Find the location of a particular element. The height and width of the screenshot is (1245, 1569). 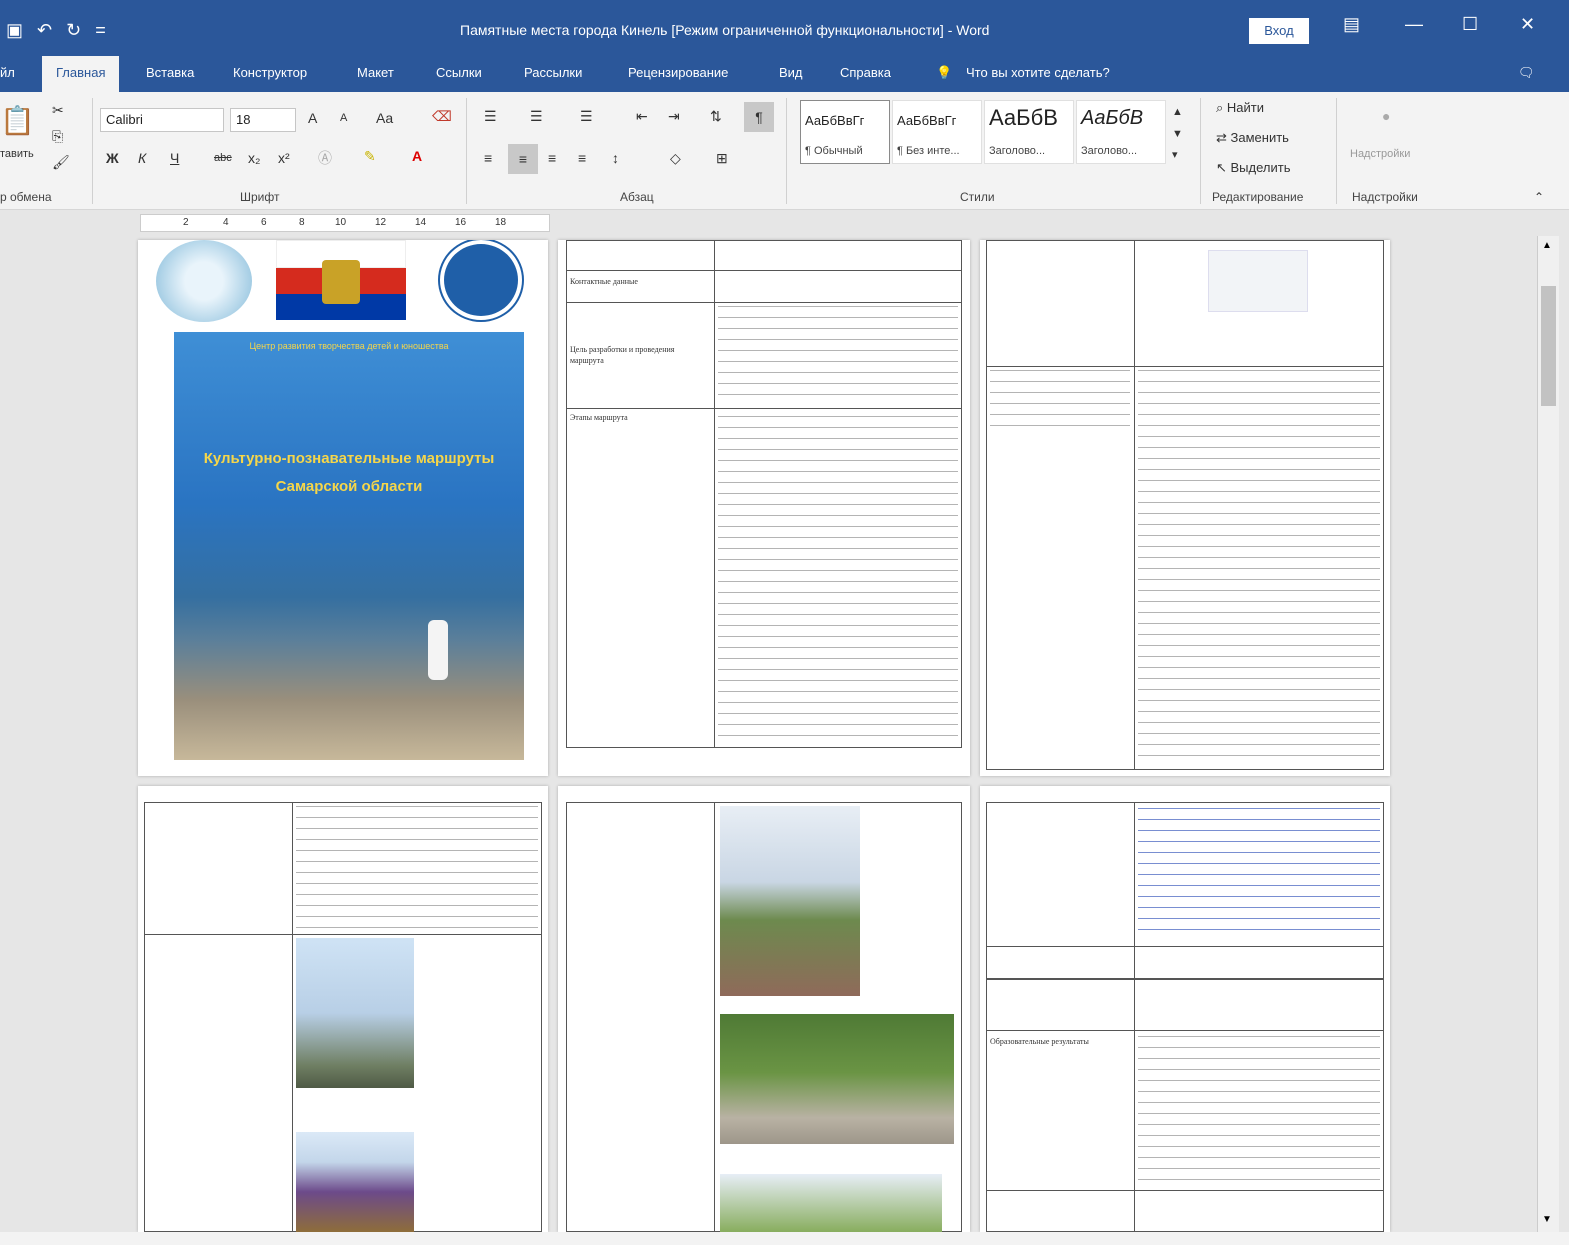

collapse-ribbon-icon: ⌃ is located at coordinates (1539, 197).